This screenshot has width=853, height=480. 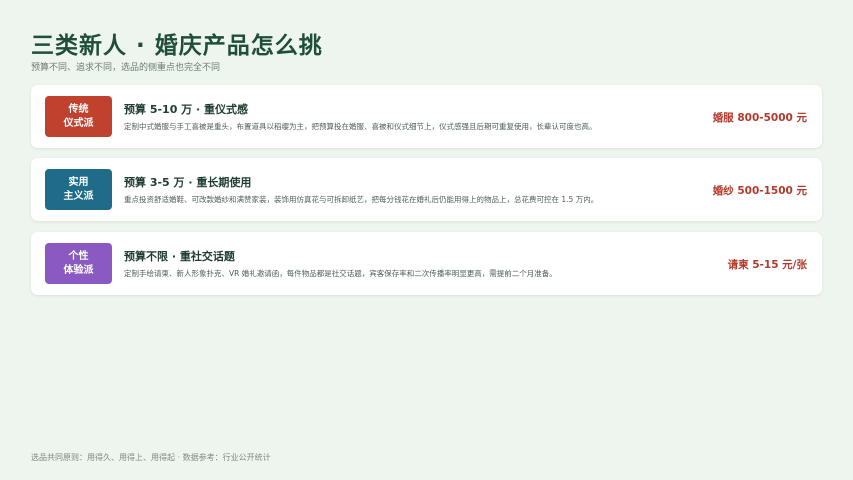 What do you see at coordinates (78, 109) in the screenshot?
I see `badge-line1: 传统` at bounding box center [78, 109].